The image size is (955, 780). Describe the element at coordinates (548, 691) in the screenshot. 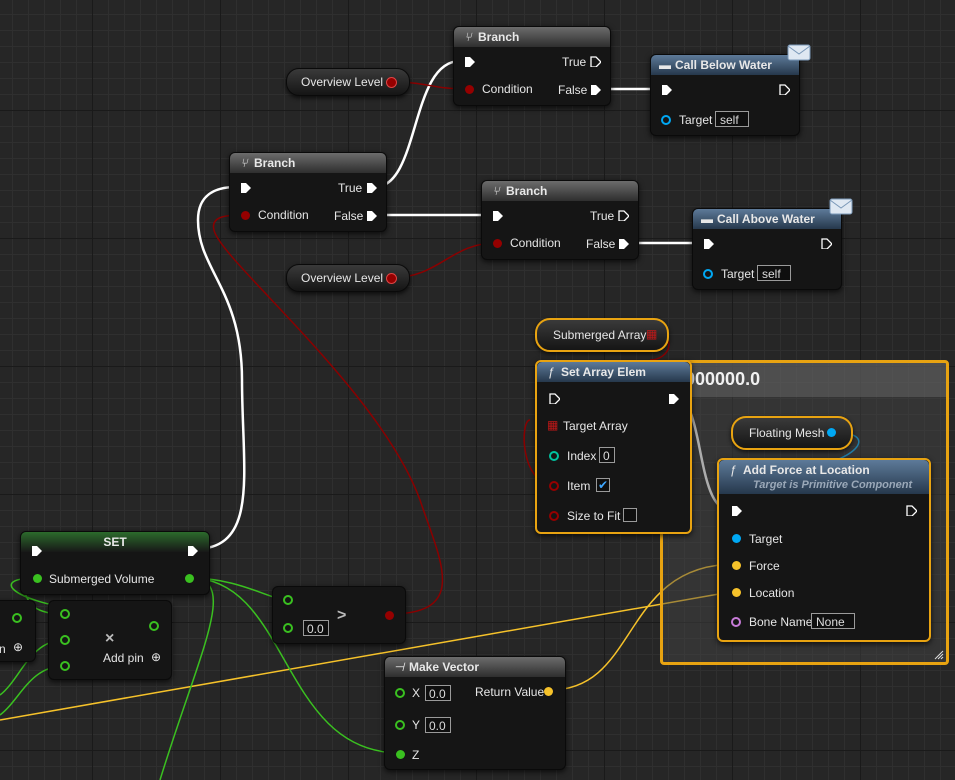

I see `vector-output-pin` at that location.